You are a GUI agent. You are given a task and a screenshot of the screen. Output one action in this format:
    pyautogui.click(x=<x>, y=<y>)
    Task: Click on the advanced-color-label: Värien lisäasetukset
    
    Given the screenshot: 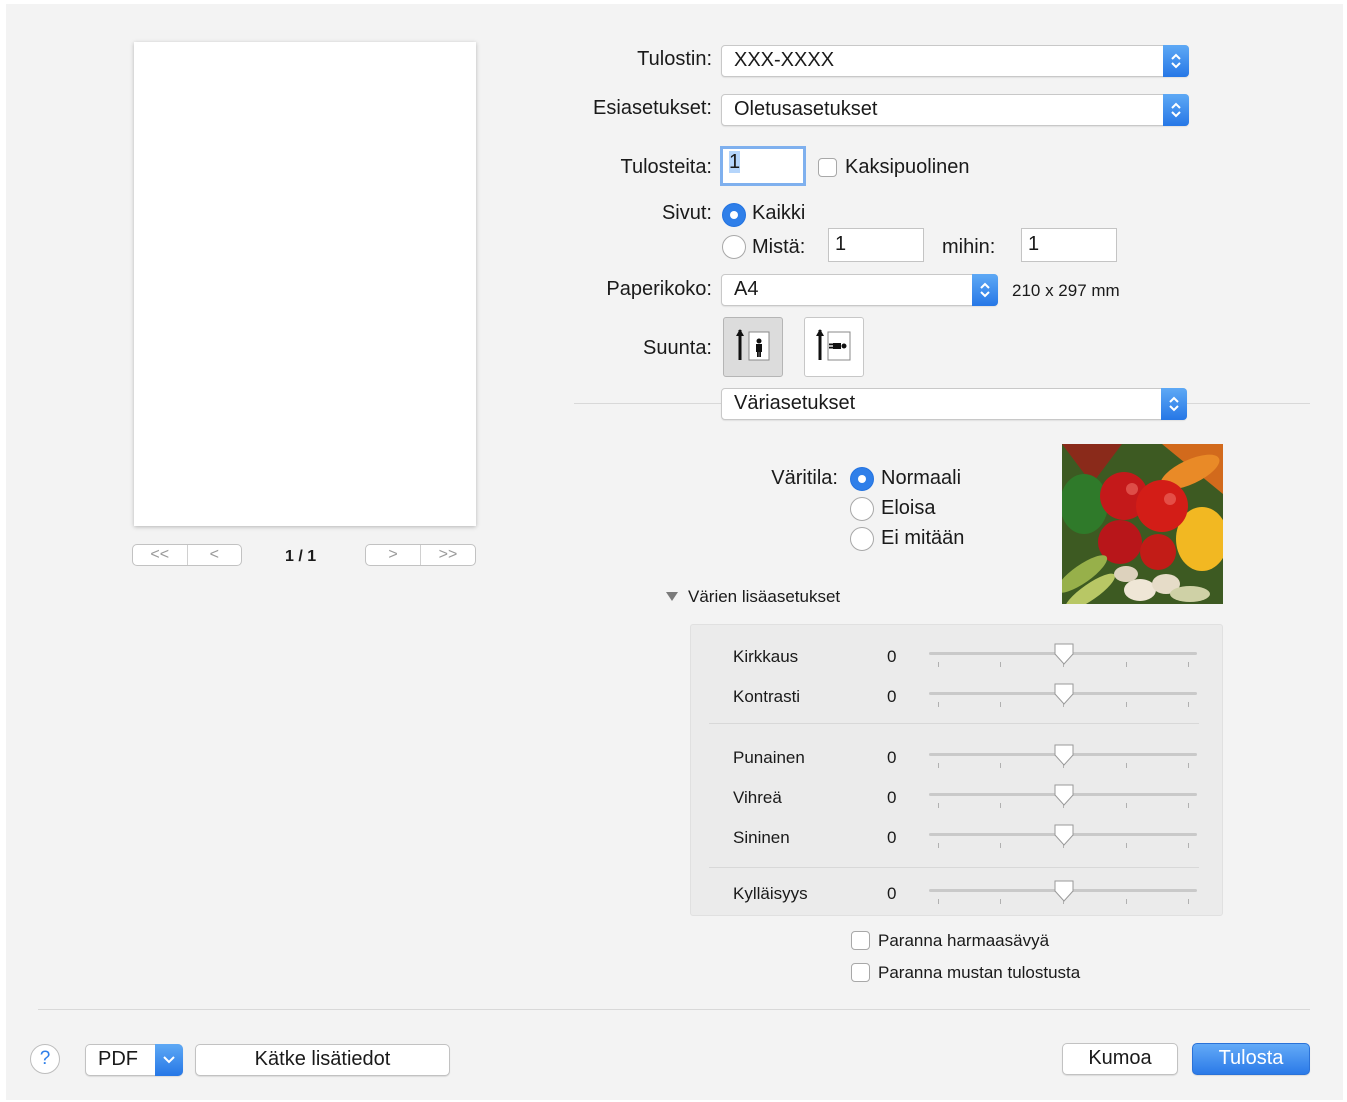 What is the action you would take?
    pyautogui.click(x=764, y=597)
    